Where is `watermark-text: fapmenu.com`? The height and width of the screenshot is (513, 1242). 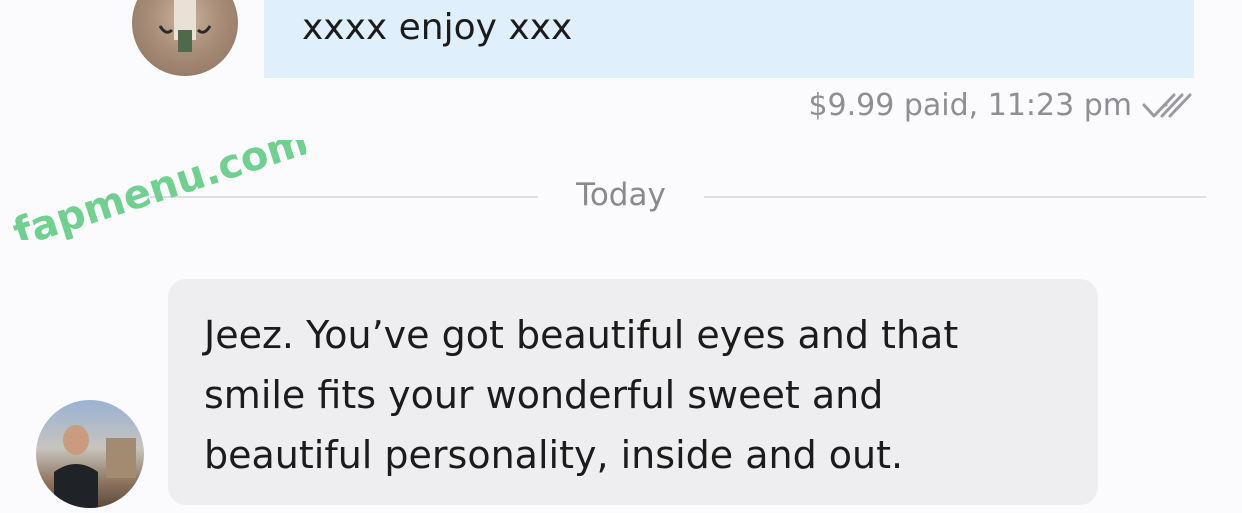
watermark-text: fapmenu.com is located at coordinates (157, 190).